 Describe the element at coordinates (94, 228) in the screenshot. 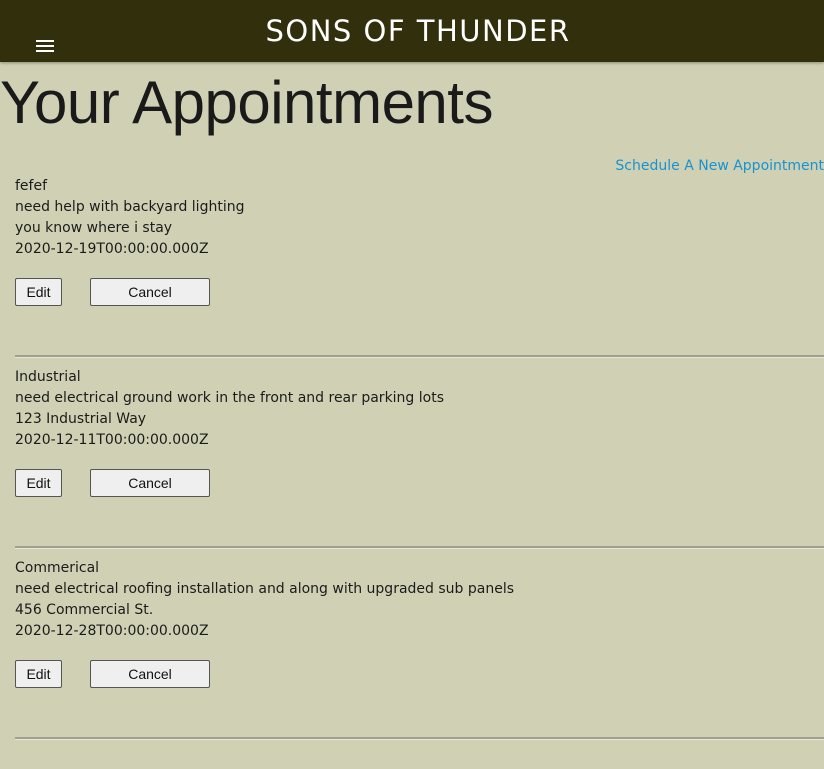

I see `appointment-address: you know where i stay` at that location.